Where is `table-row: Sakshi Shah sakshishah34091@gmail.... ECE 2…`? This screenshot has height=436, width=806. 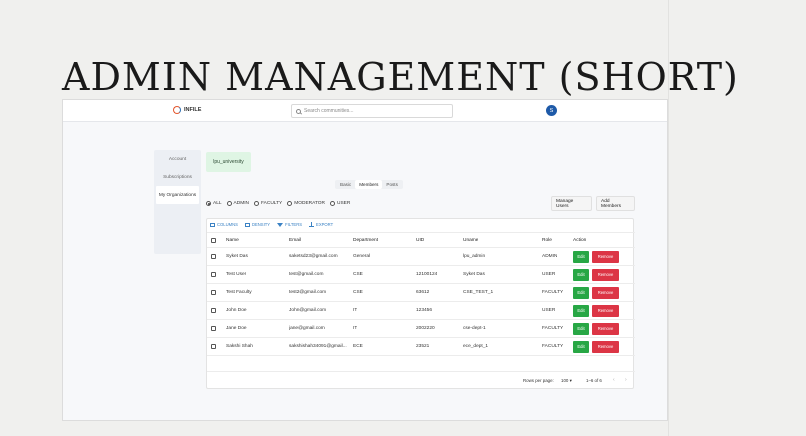 table-row: Sakshi Shah sakshishah34091@gmail.... ECE 2… is located at coordinates (421, 347).